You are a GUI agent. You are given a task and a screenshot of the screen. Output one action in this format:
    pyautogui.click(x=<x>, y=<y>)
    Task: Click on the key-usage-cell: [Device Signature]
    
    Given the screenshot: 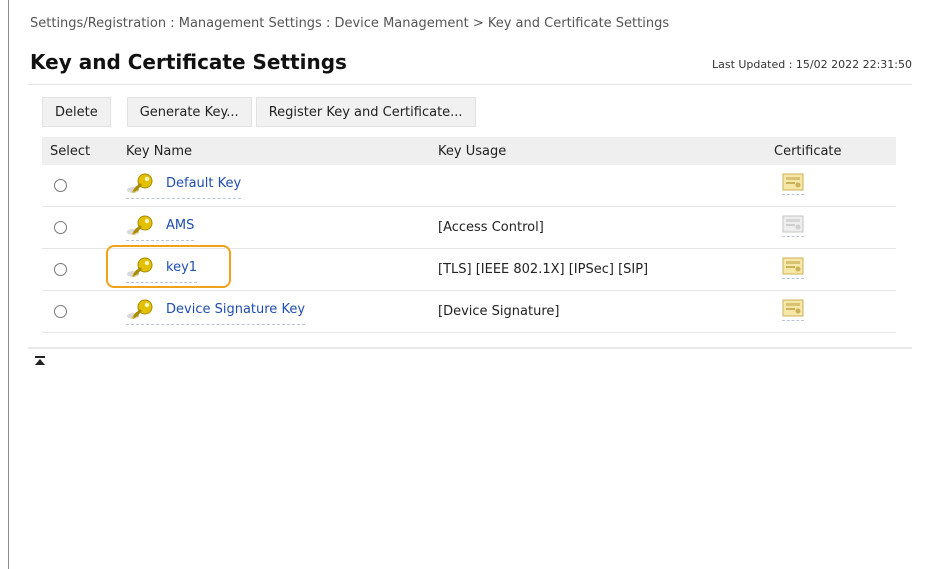 What is the action you would take?
    pyautogui.click(x=598, y=311)
    